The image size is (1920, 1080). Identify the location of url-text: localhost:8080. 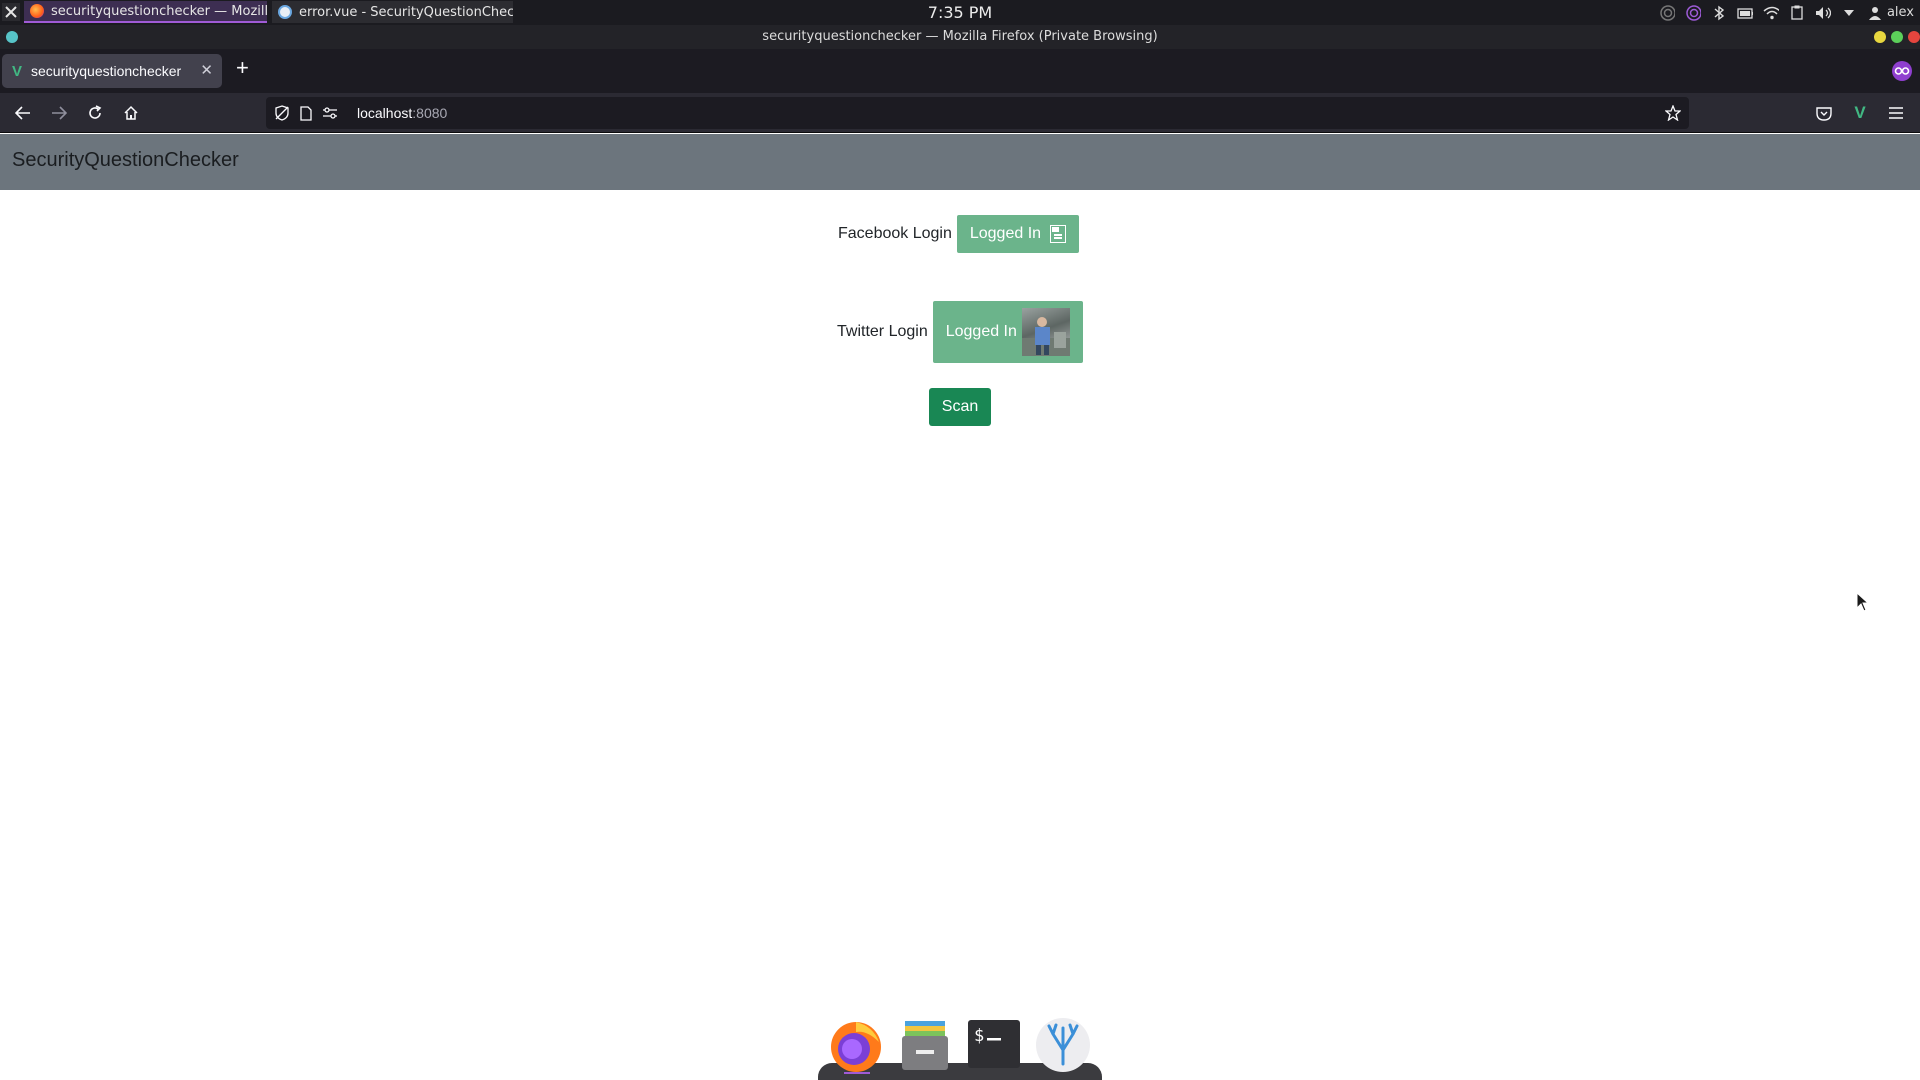
(402, 113).